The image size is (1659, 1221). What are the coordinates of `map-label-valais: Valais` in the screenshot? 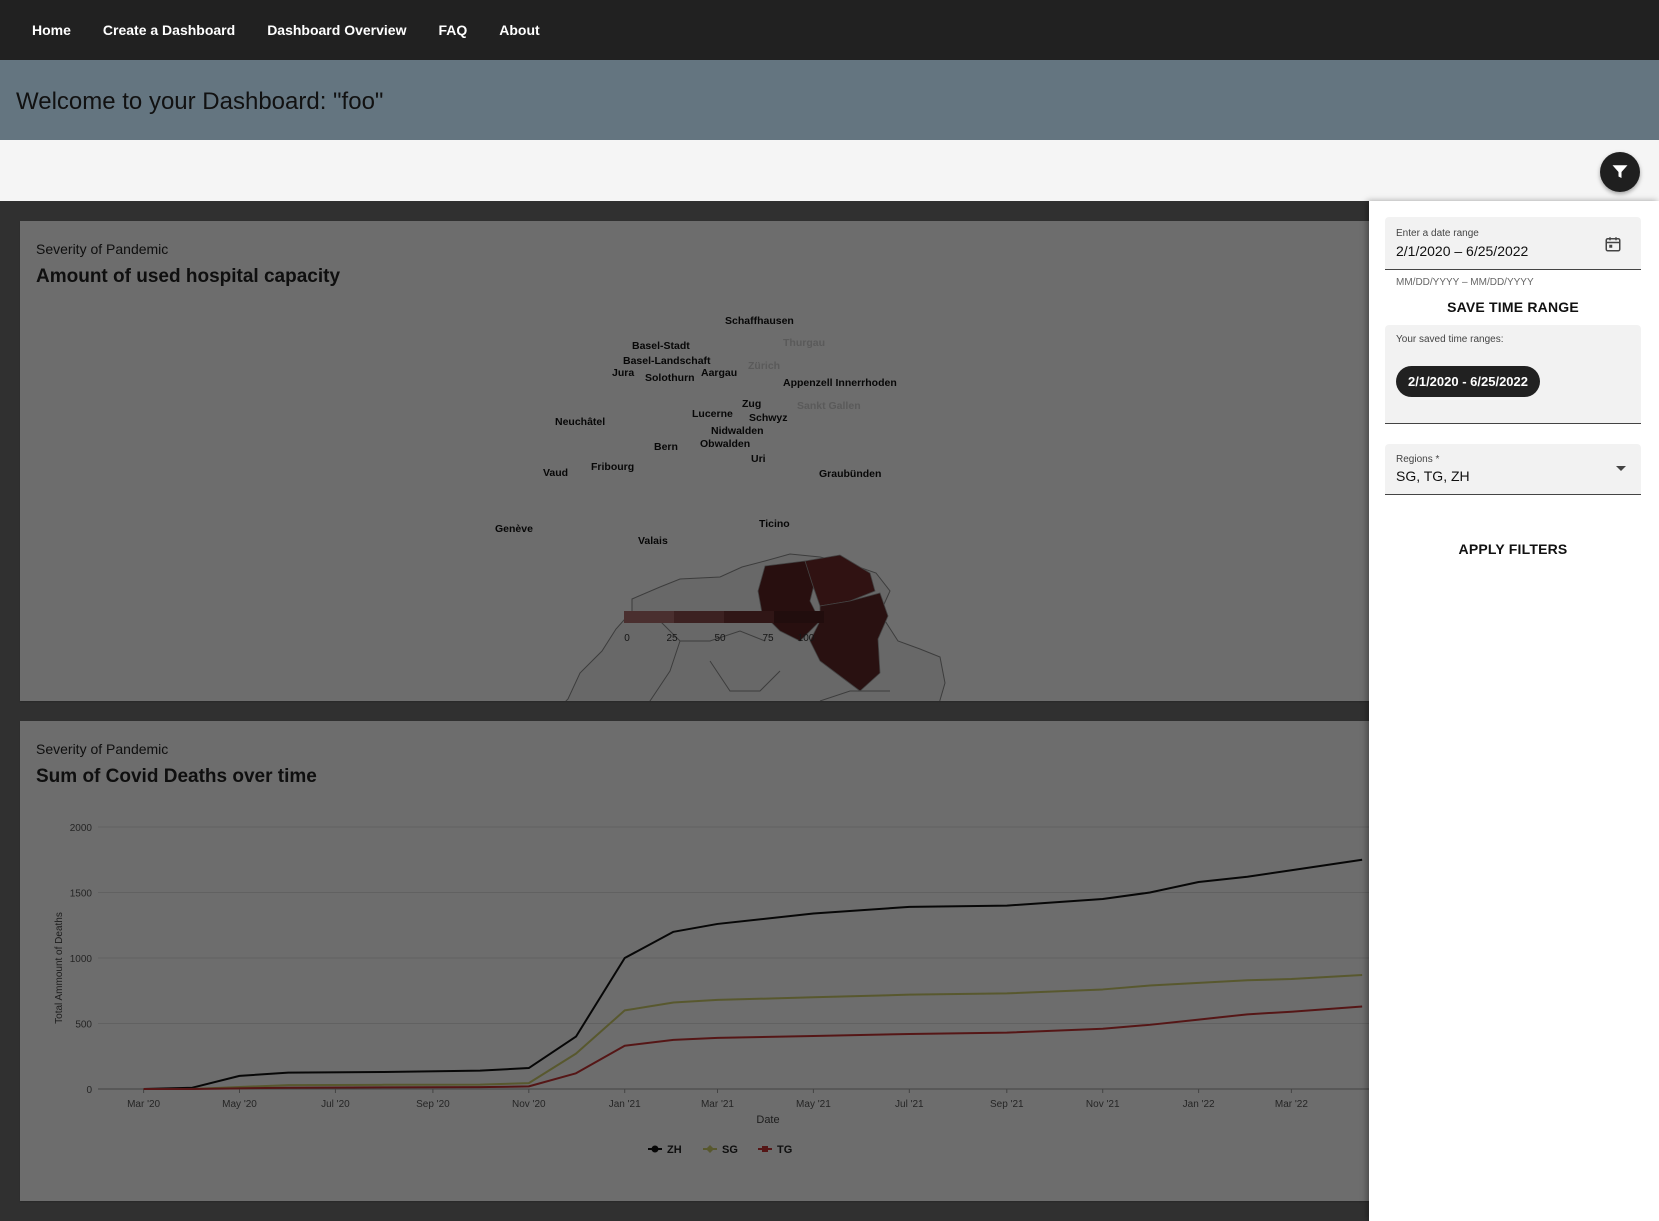 It's located at (653, 541).